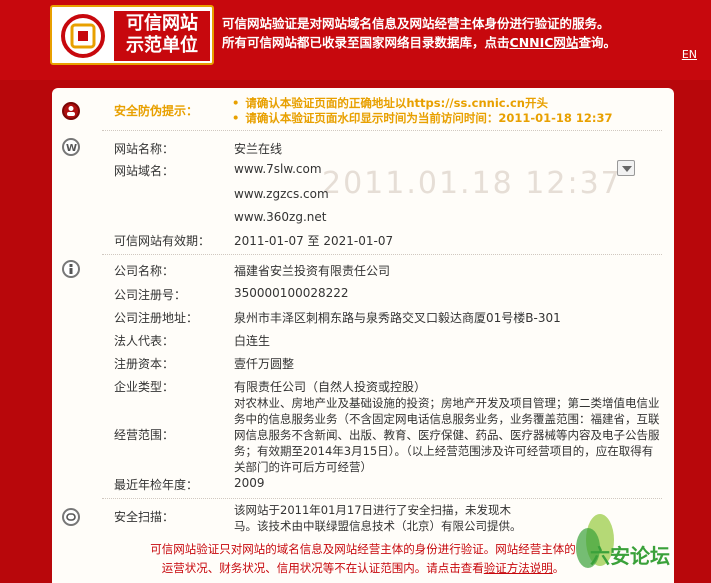  I want to click on svg-text: W, so click(71, 148).